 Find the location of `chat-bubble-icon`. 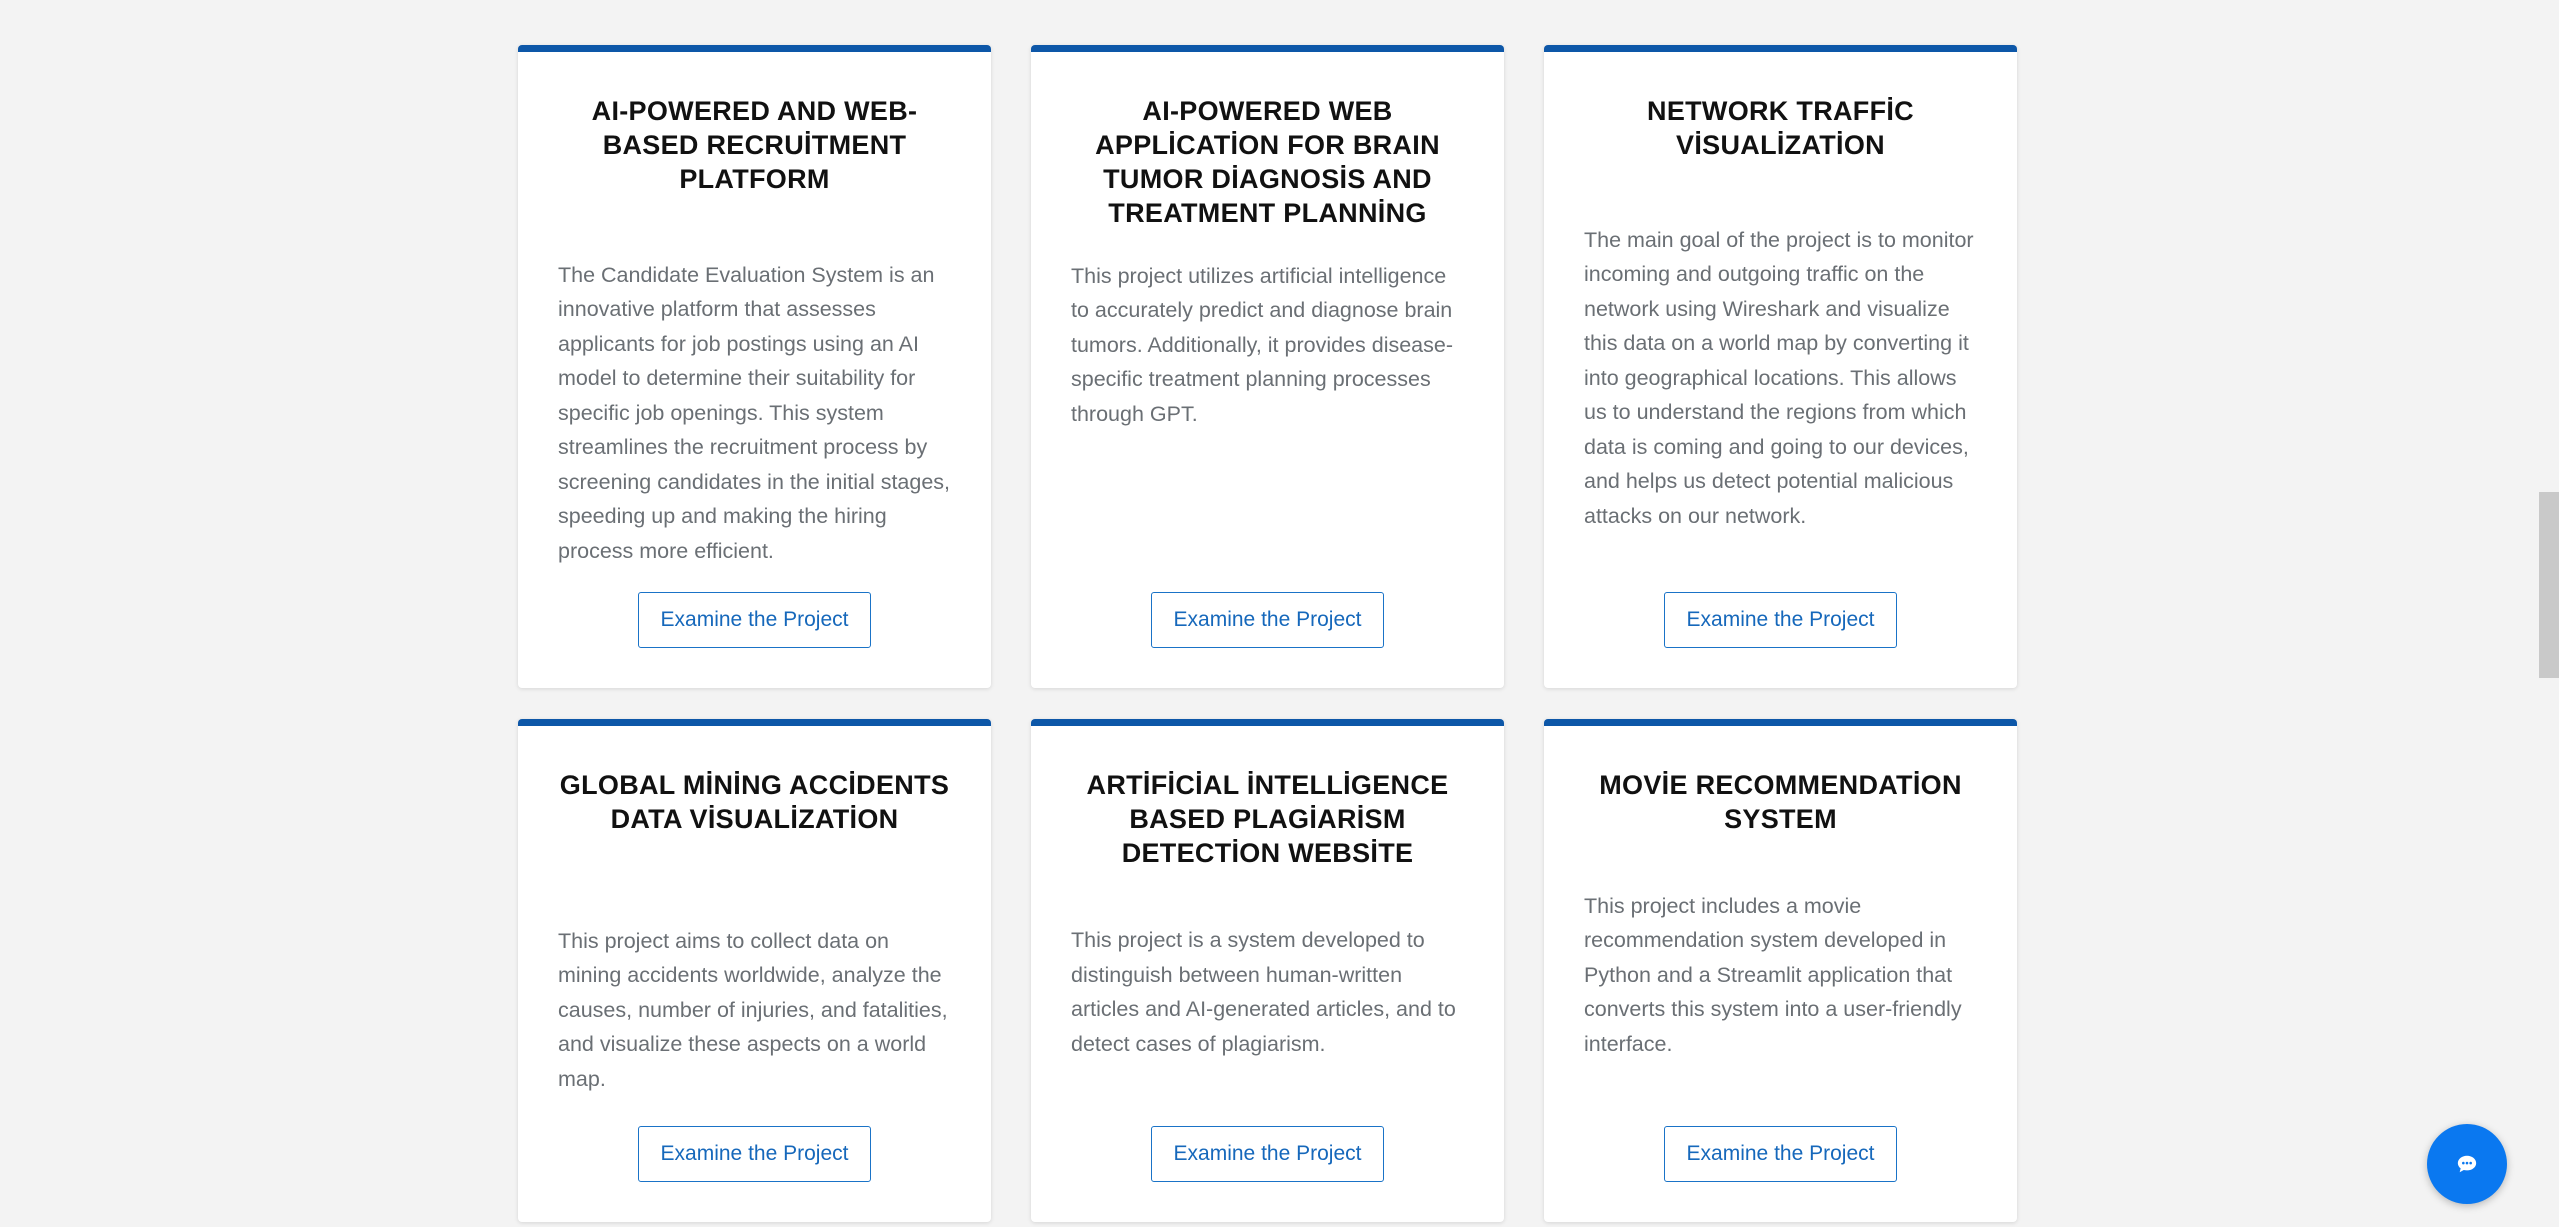

chat-bubble-icon is located at coordinates (2467, 1164).